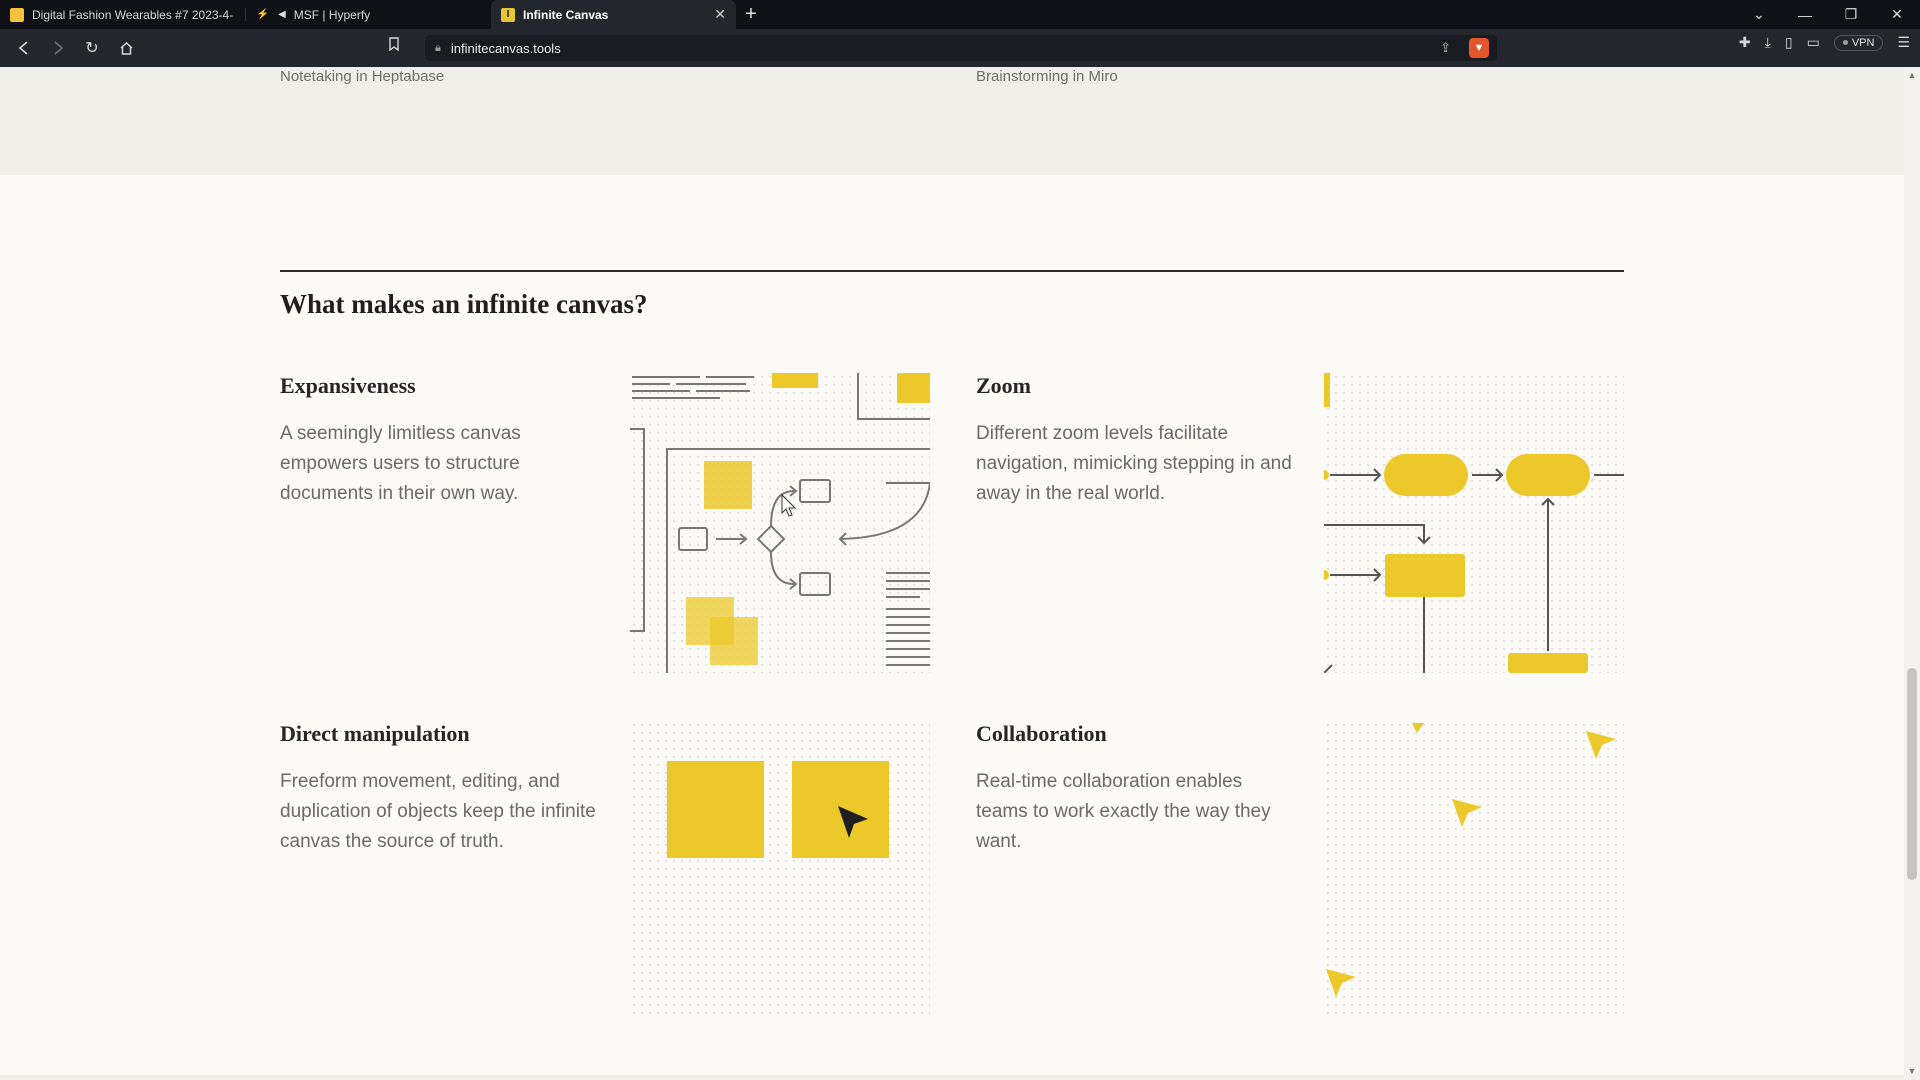 This screenshot has height=1080, width=1920. I want to click on tab-title: Infinite Canvas, so click(566, 14).